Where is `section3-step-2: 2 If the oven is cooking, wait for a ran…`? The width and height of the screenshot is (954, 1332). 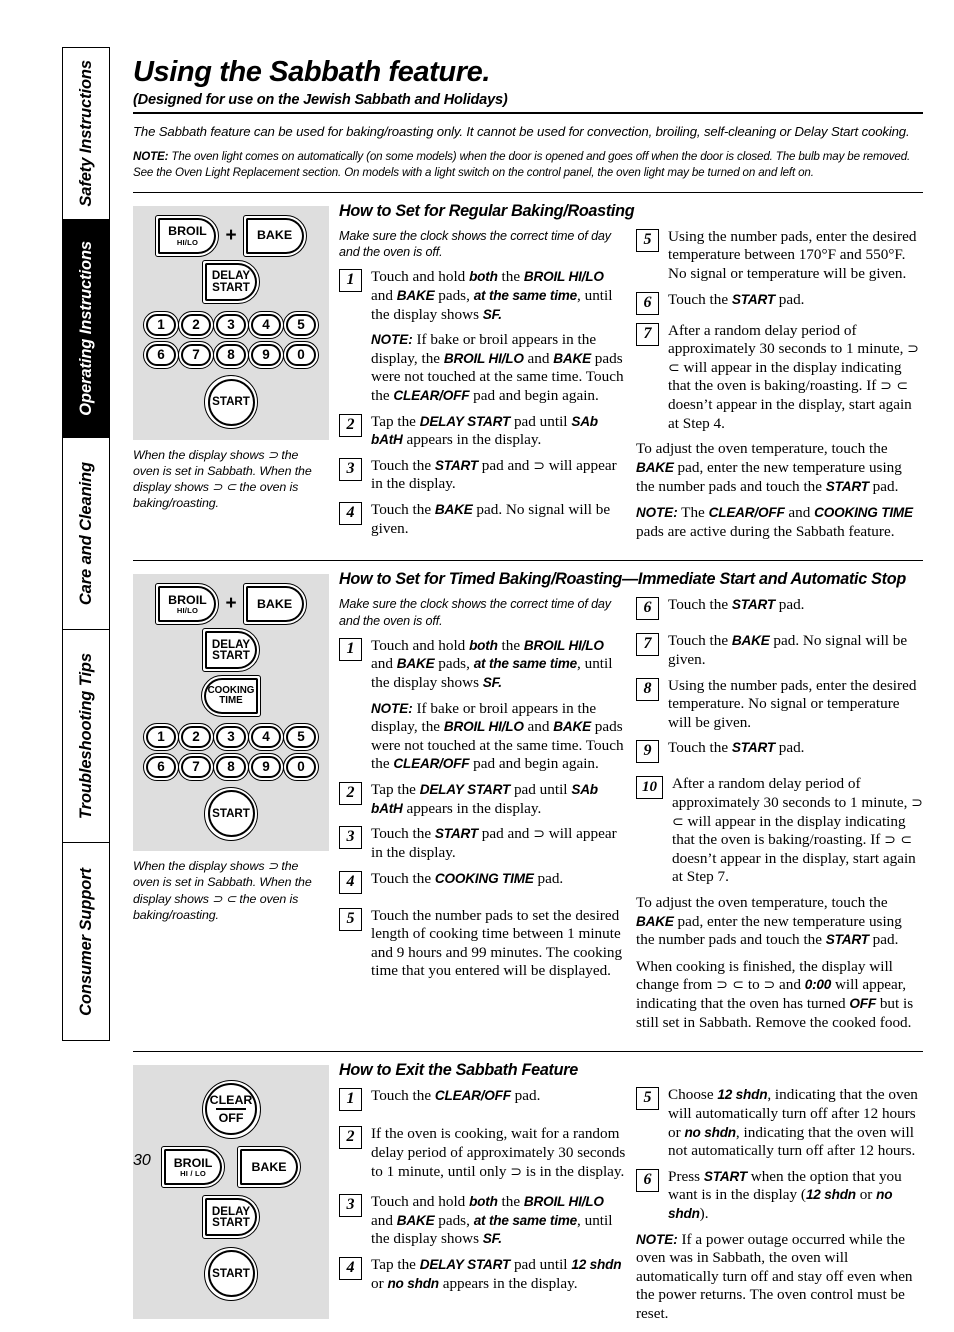
section3-step-2: 2 If the oven is cooking, wait for a ran… is located at coordinates (483, 1153).